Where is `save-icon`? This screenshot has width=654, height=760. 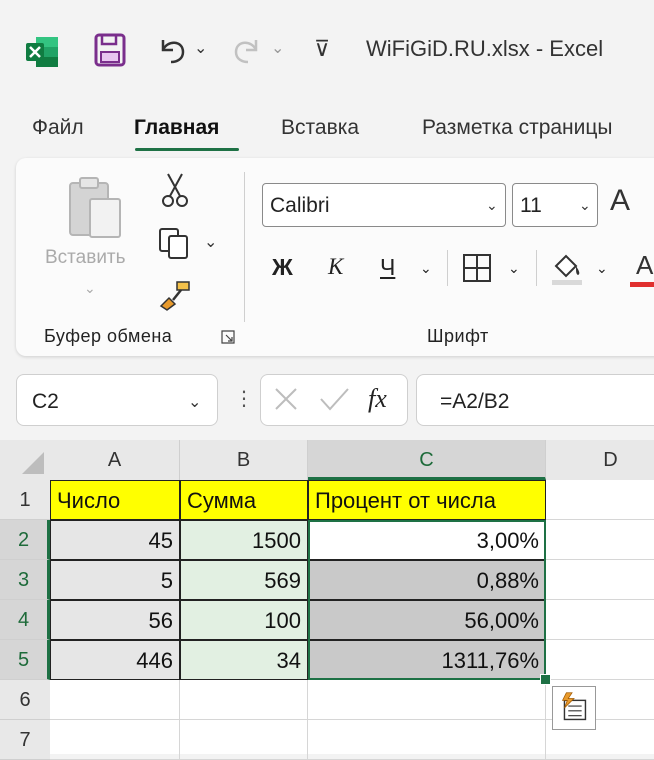 save-icon is located at coordinates (110, 50).